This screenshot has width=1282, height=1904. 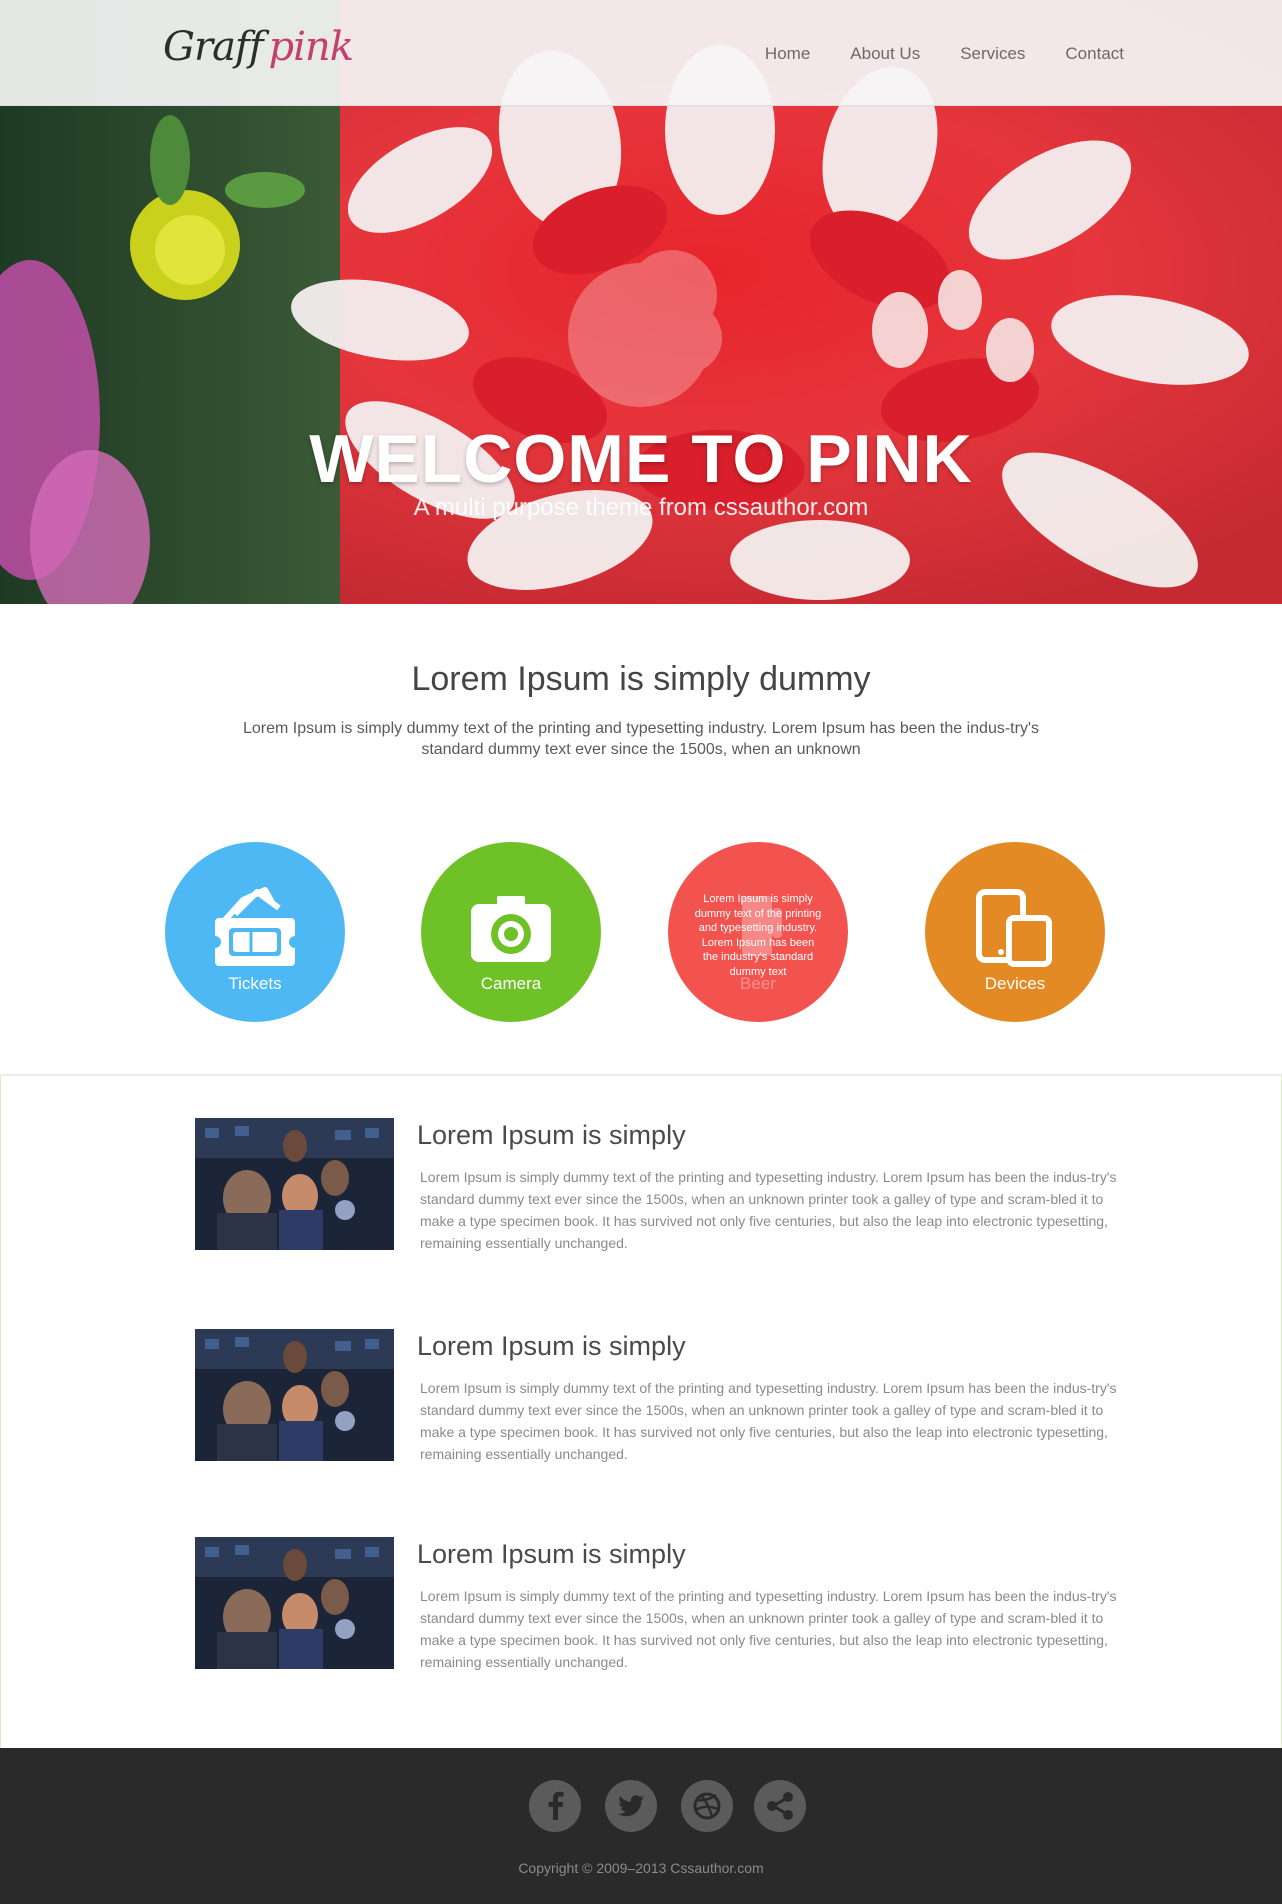 I want to click on feature-label: Beer, so click(x=758, y=983).